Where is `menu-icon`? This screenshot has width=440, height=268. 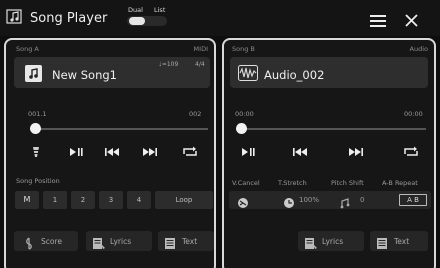 menu-icon is located at coordinates (378, 19).